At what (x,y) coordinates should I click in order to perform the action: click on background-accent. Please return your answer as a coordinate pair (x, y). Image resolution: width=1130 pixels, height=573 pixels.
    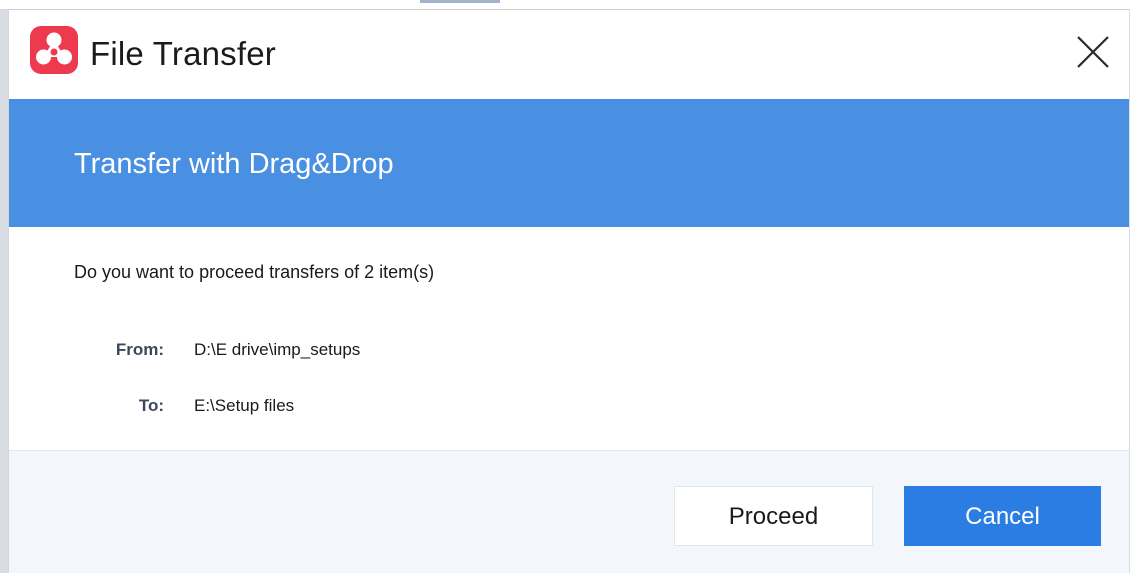
    Looking at the image, I should click on (460, 1).